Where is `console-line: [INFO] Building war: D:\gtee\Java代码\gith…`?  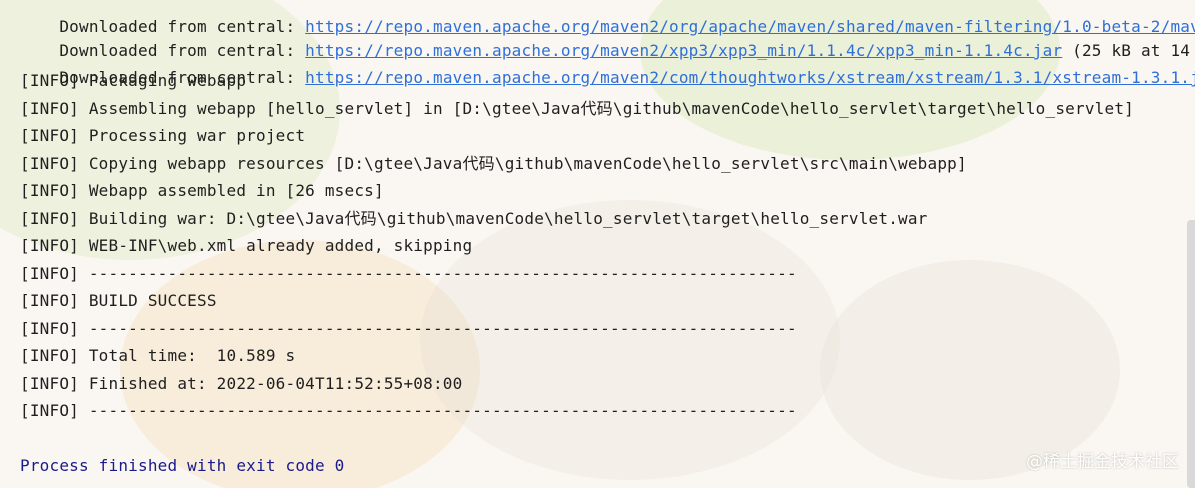
console-line: [INFO] Building war: D:\gtee\Java代码\gith… is located at coordinates (474, 218).